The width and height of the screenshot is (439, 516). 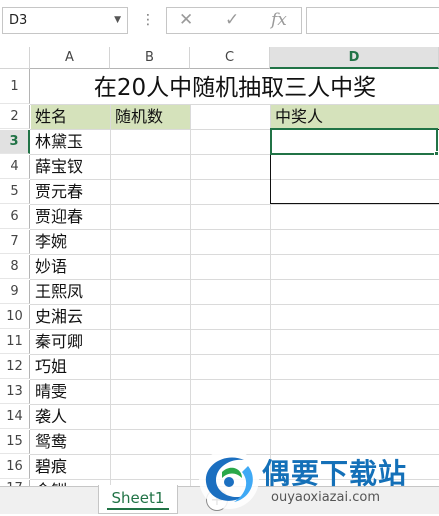 What do you see at coordinates (15, 117) in the screenshot?
I see `row-header-2: 2` at bounding box center [15, 117].